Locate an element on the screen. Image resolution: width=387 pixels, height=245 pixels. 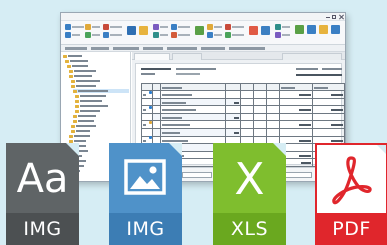
ribbon-toolbar is located at coordinates (203, 33).